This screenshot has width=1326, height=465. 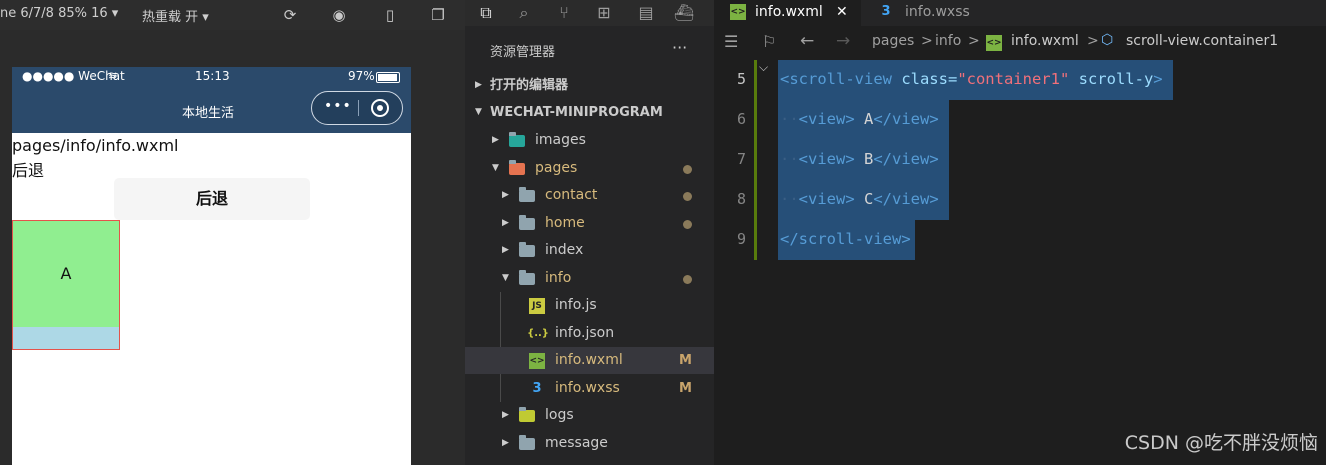 I want to click on back-arrow-icon: ←, so click(x=807, y=41).